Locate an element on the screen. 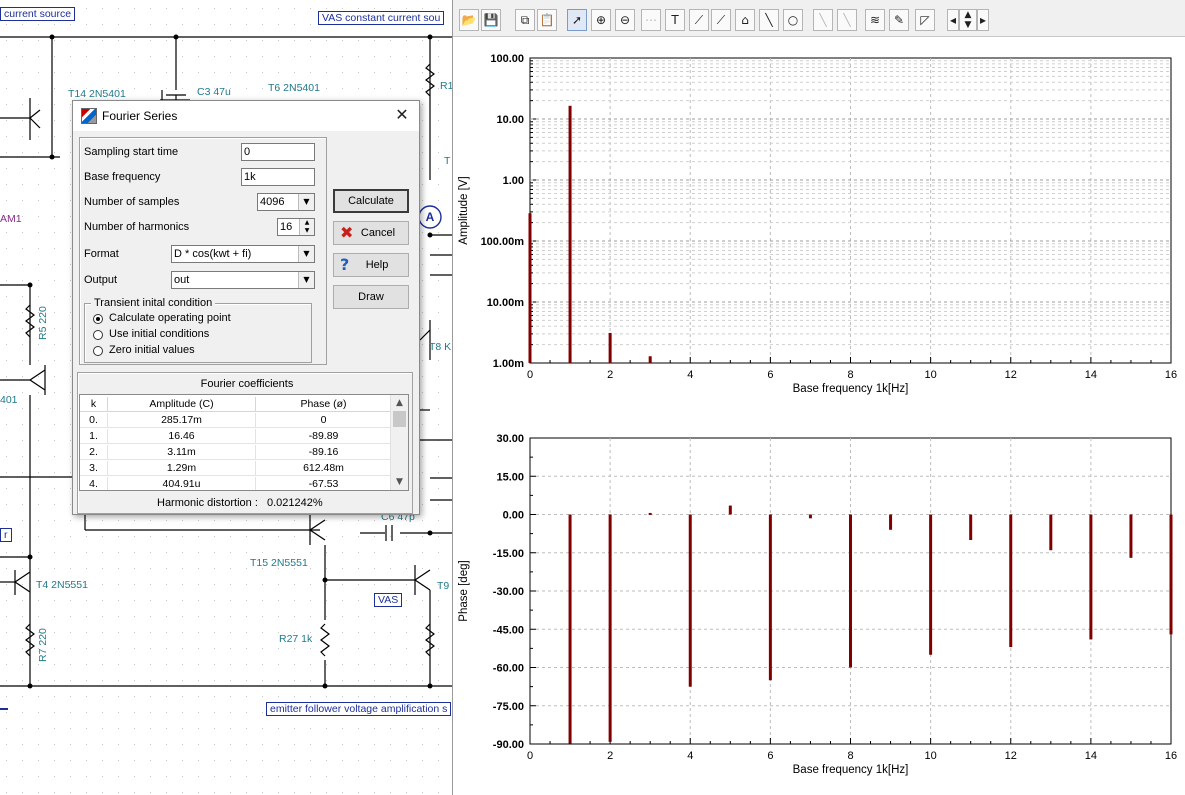 The image size is (1185, 795). paste-icon: 📋 is located at coordinates (547, 20).